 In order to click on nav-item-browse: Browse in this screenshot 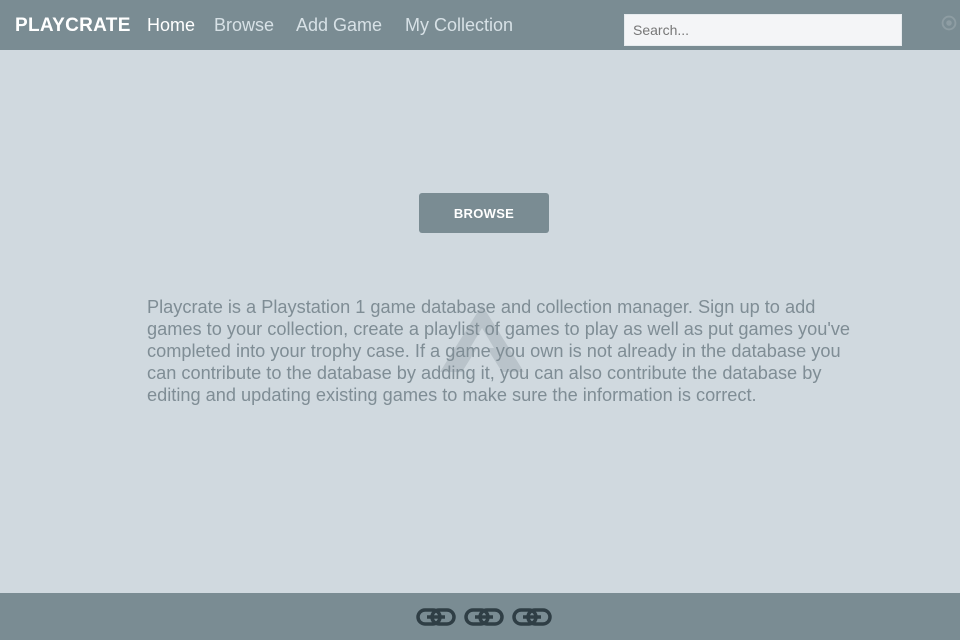, I will do `click(244, 25)`.